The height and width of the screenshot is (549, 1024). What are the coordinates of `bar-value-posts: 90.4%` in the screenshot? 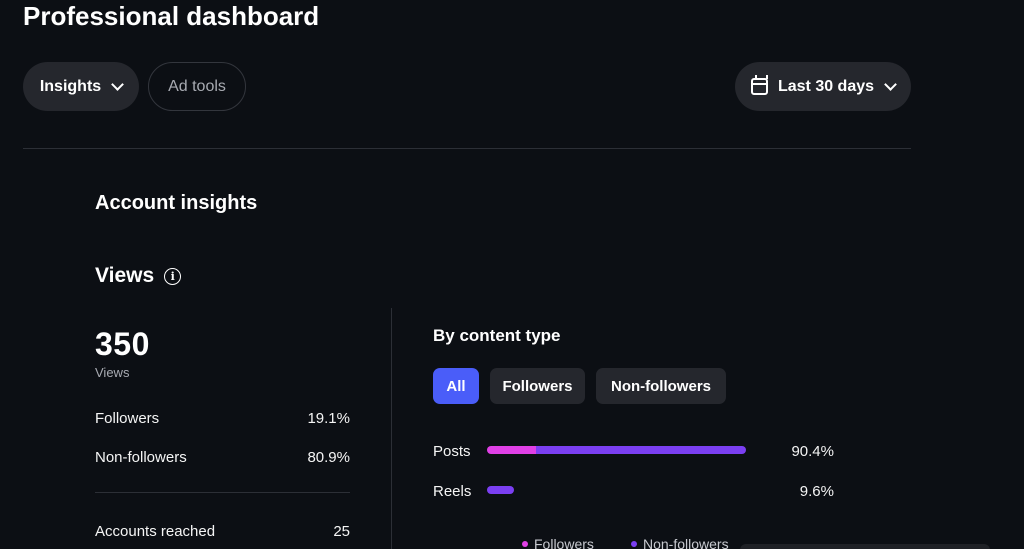 It's located at (812, 451).